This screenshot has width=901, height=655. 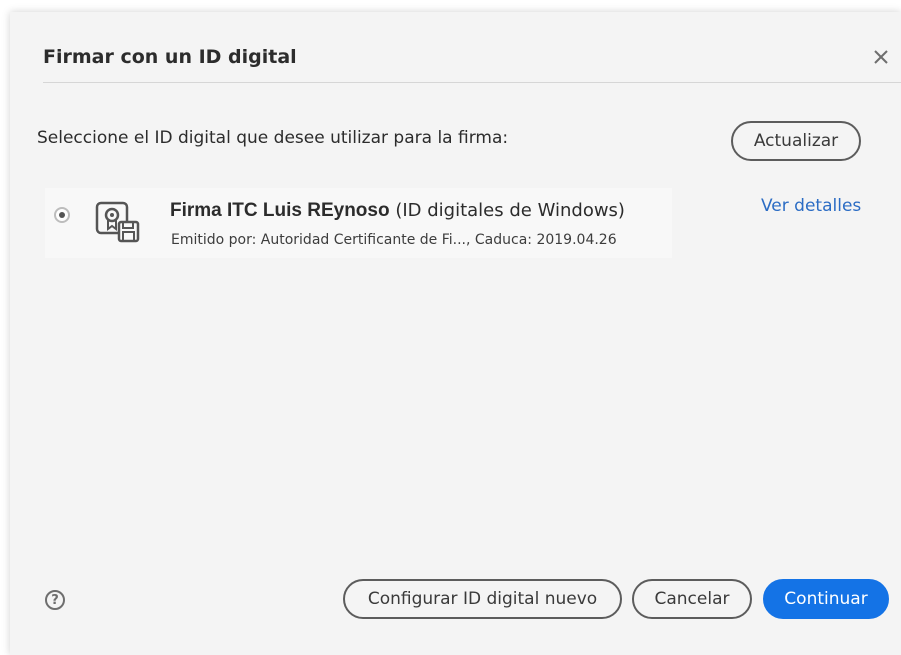 What do you see at coordinates (510, 210) in the screenshot?
I see `digital-id-type: (ID digitales de Windows)` at bounding box center [510, 210].